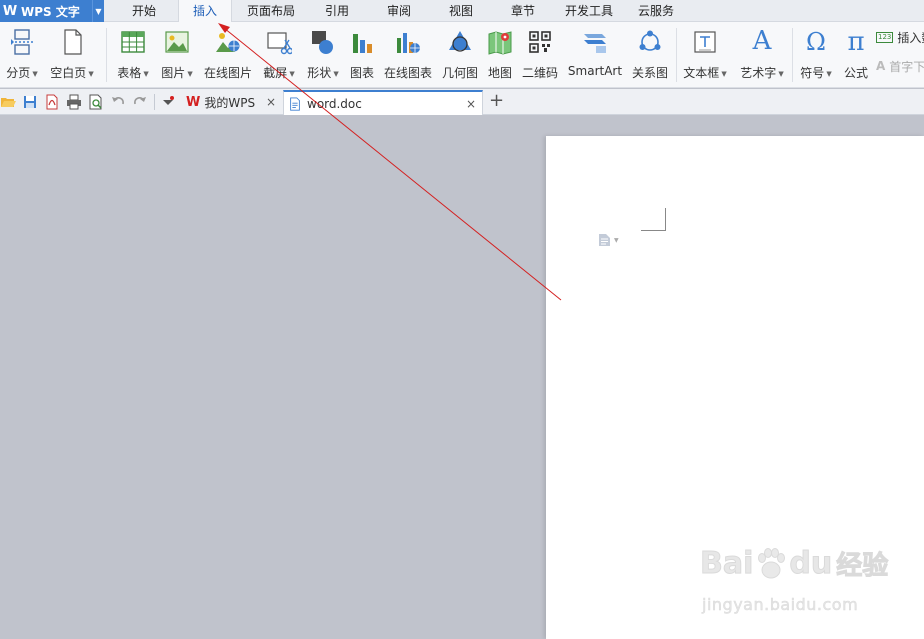 The width and height of the screenshot is (924, 639). What do you see at coordinates (177, 54) in the screenshot?
I see `picture-button: 图片 ▼` at bounding box center [177, 54].